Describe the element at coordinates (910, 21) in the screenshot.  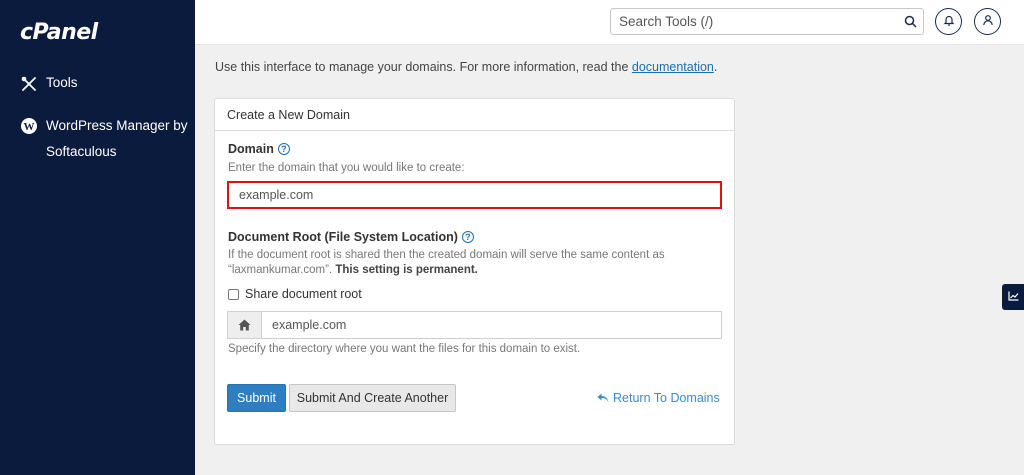
I see `search-icon` at that location.